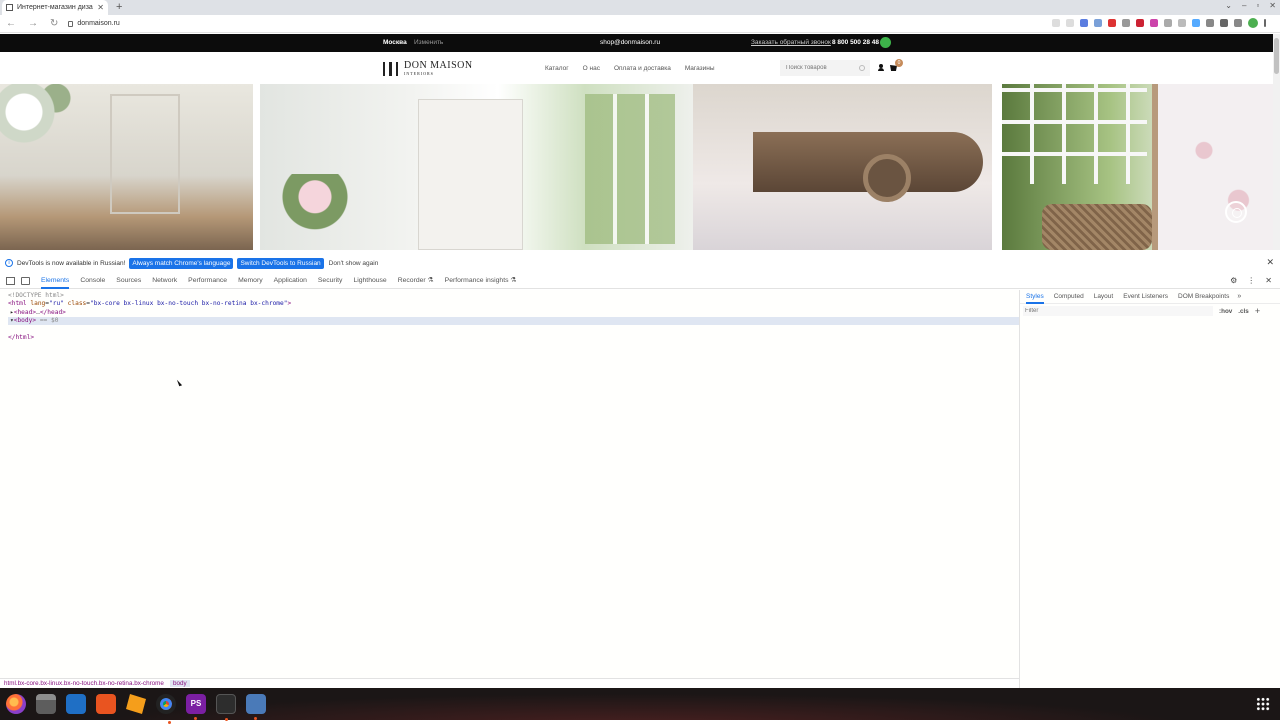 This screenshot has height=724, width=1280. What do you see at coordinates (881, 68) in the screenshot?
I see `user-icon` at bounding box center [881, 68].